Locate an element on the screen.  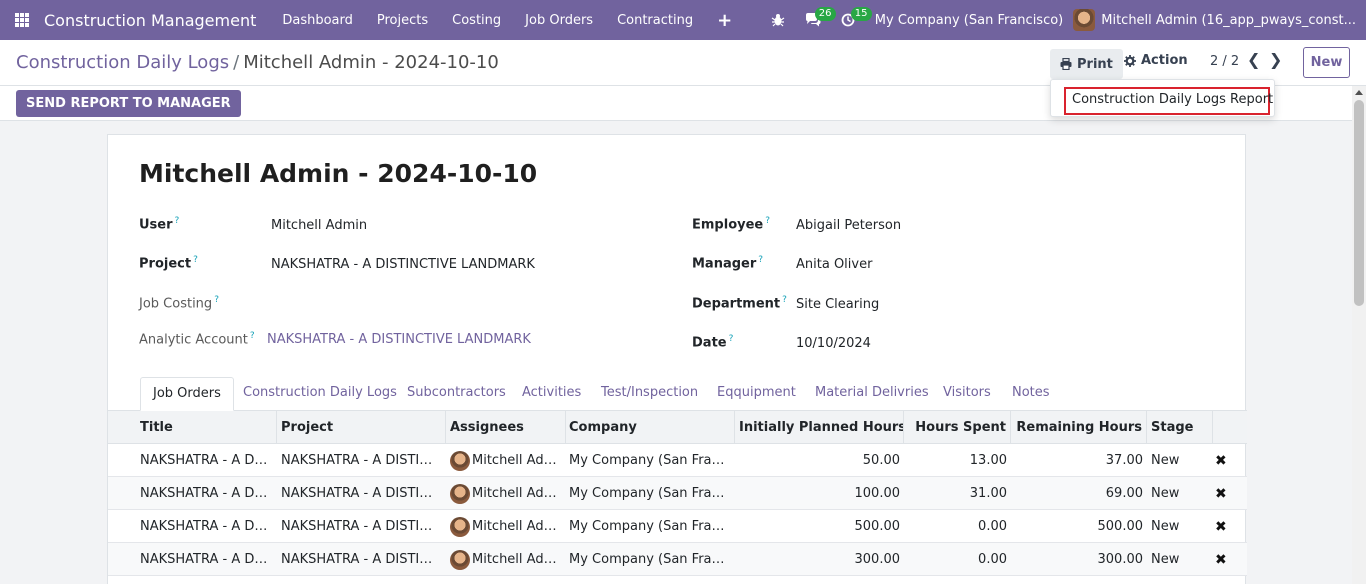
record-title: Mitchell Admin - 2024-10-10 is located at coordinates (338, 173).